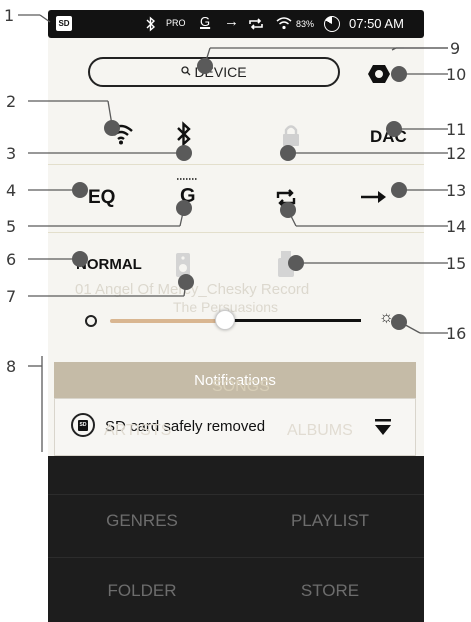  Describe the element at coordinates (456, 333) in the screenshot. I see `callout-16: 16` at that location.